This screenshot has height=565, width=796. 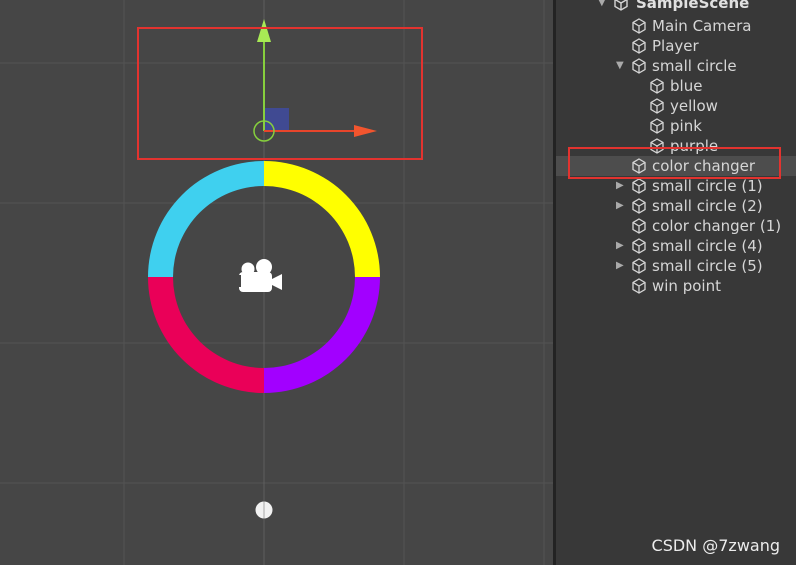 I want to click on scene-name: SampleScene, so click(x=693, y=6).